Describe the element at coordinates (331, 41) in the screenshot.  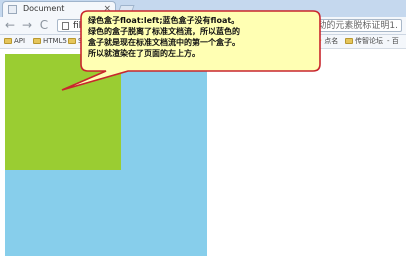
I see `bookmark-label: 点名` at that location.